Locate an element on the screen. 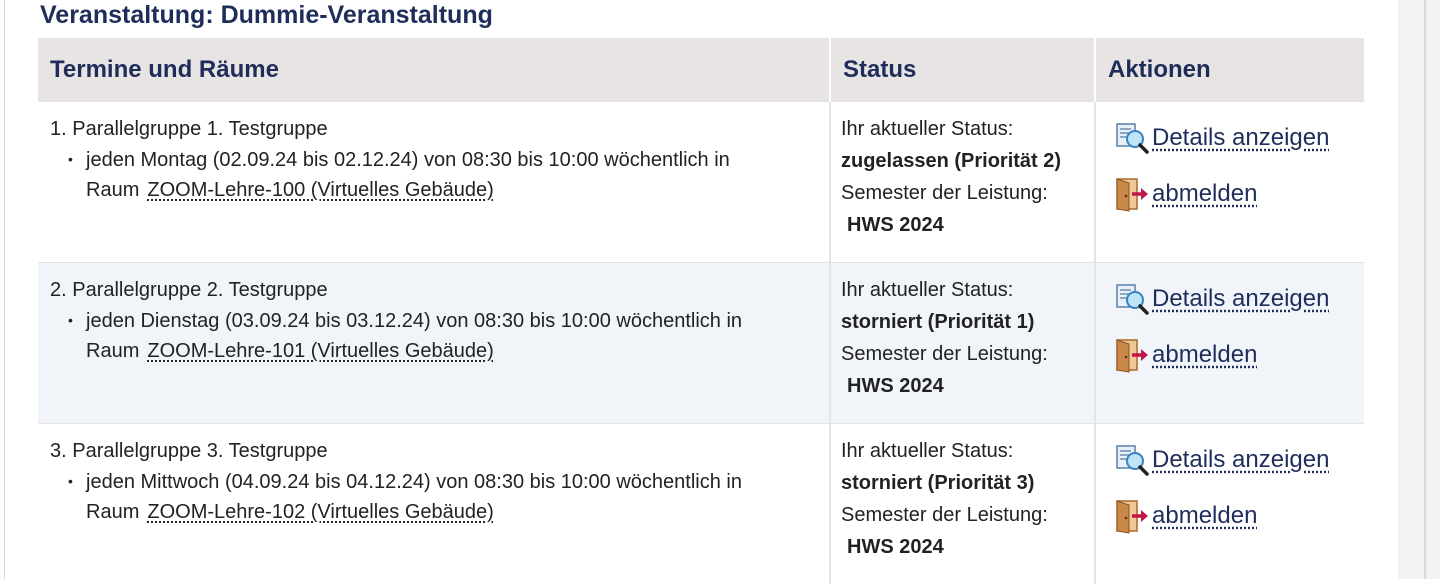  header-status: Status is located at coordinates (962, 70).